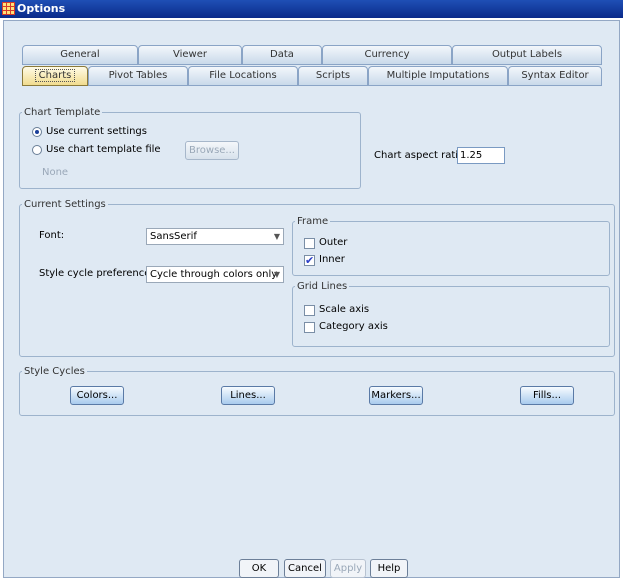  I want to click on app-grid-icon, so click(8, 8).